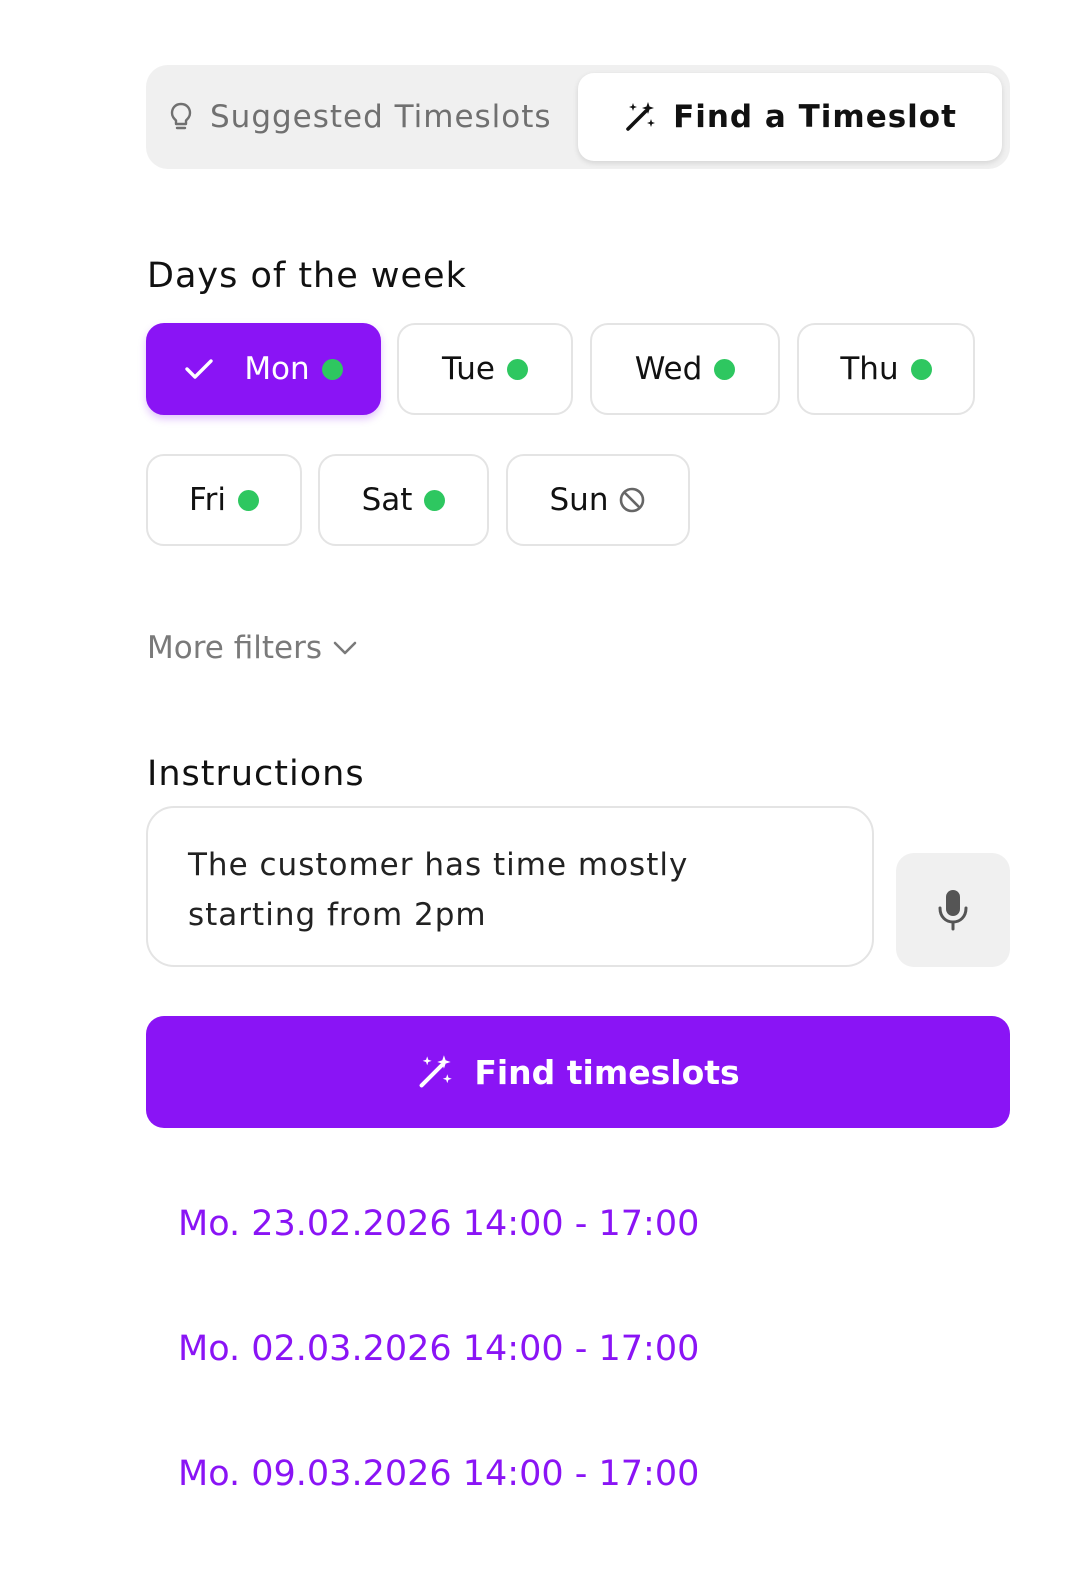 Image resolution: width=1080 pixels, height=1578 pixels. I want to click on day-label: Wed, so click(668, 369).